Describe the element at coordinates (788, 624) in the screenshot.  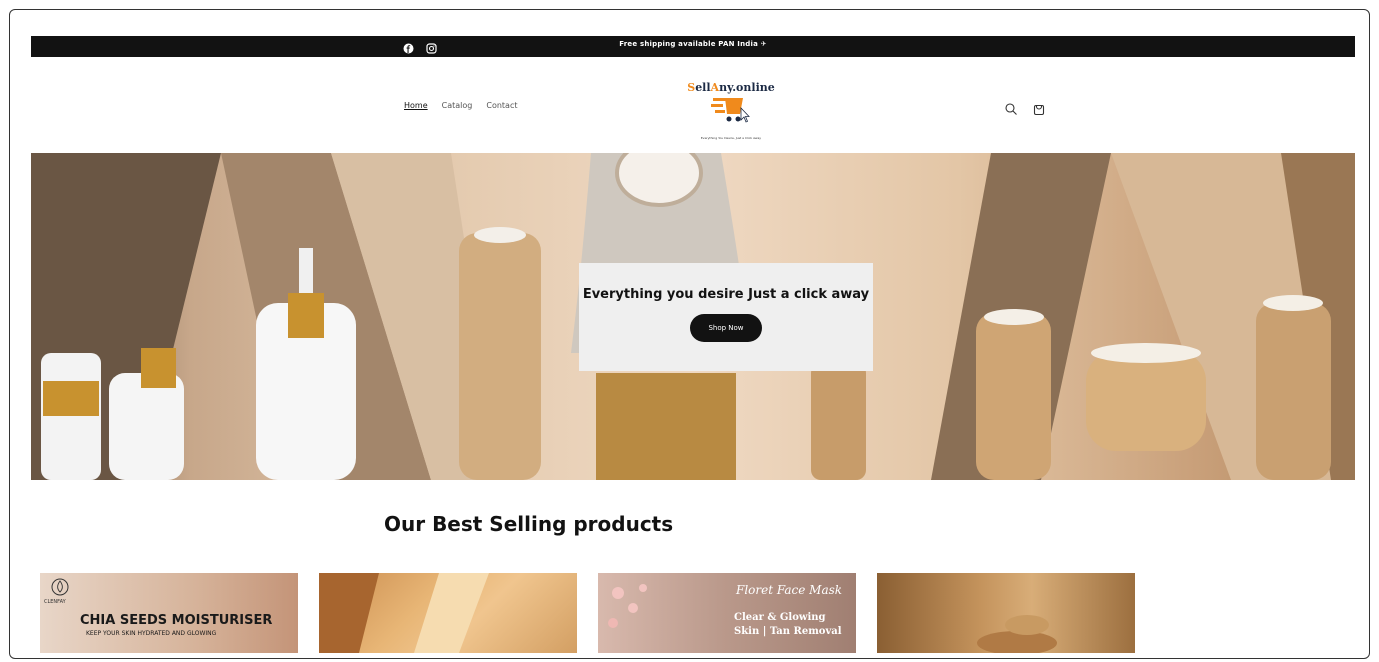
I see `card-caption: Clear & Glowing Skin | Tan Removal` at that location.